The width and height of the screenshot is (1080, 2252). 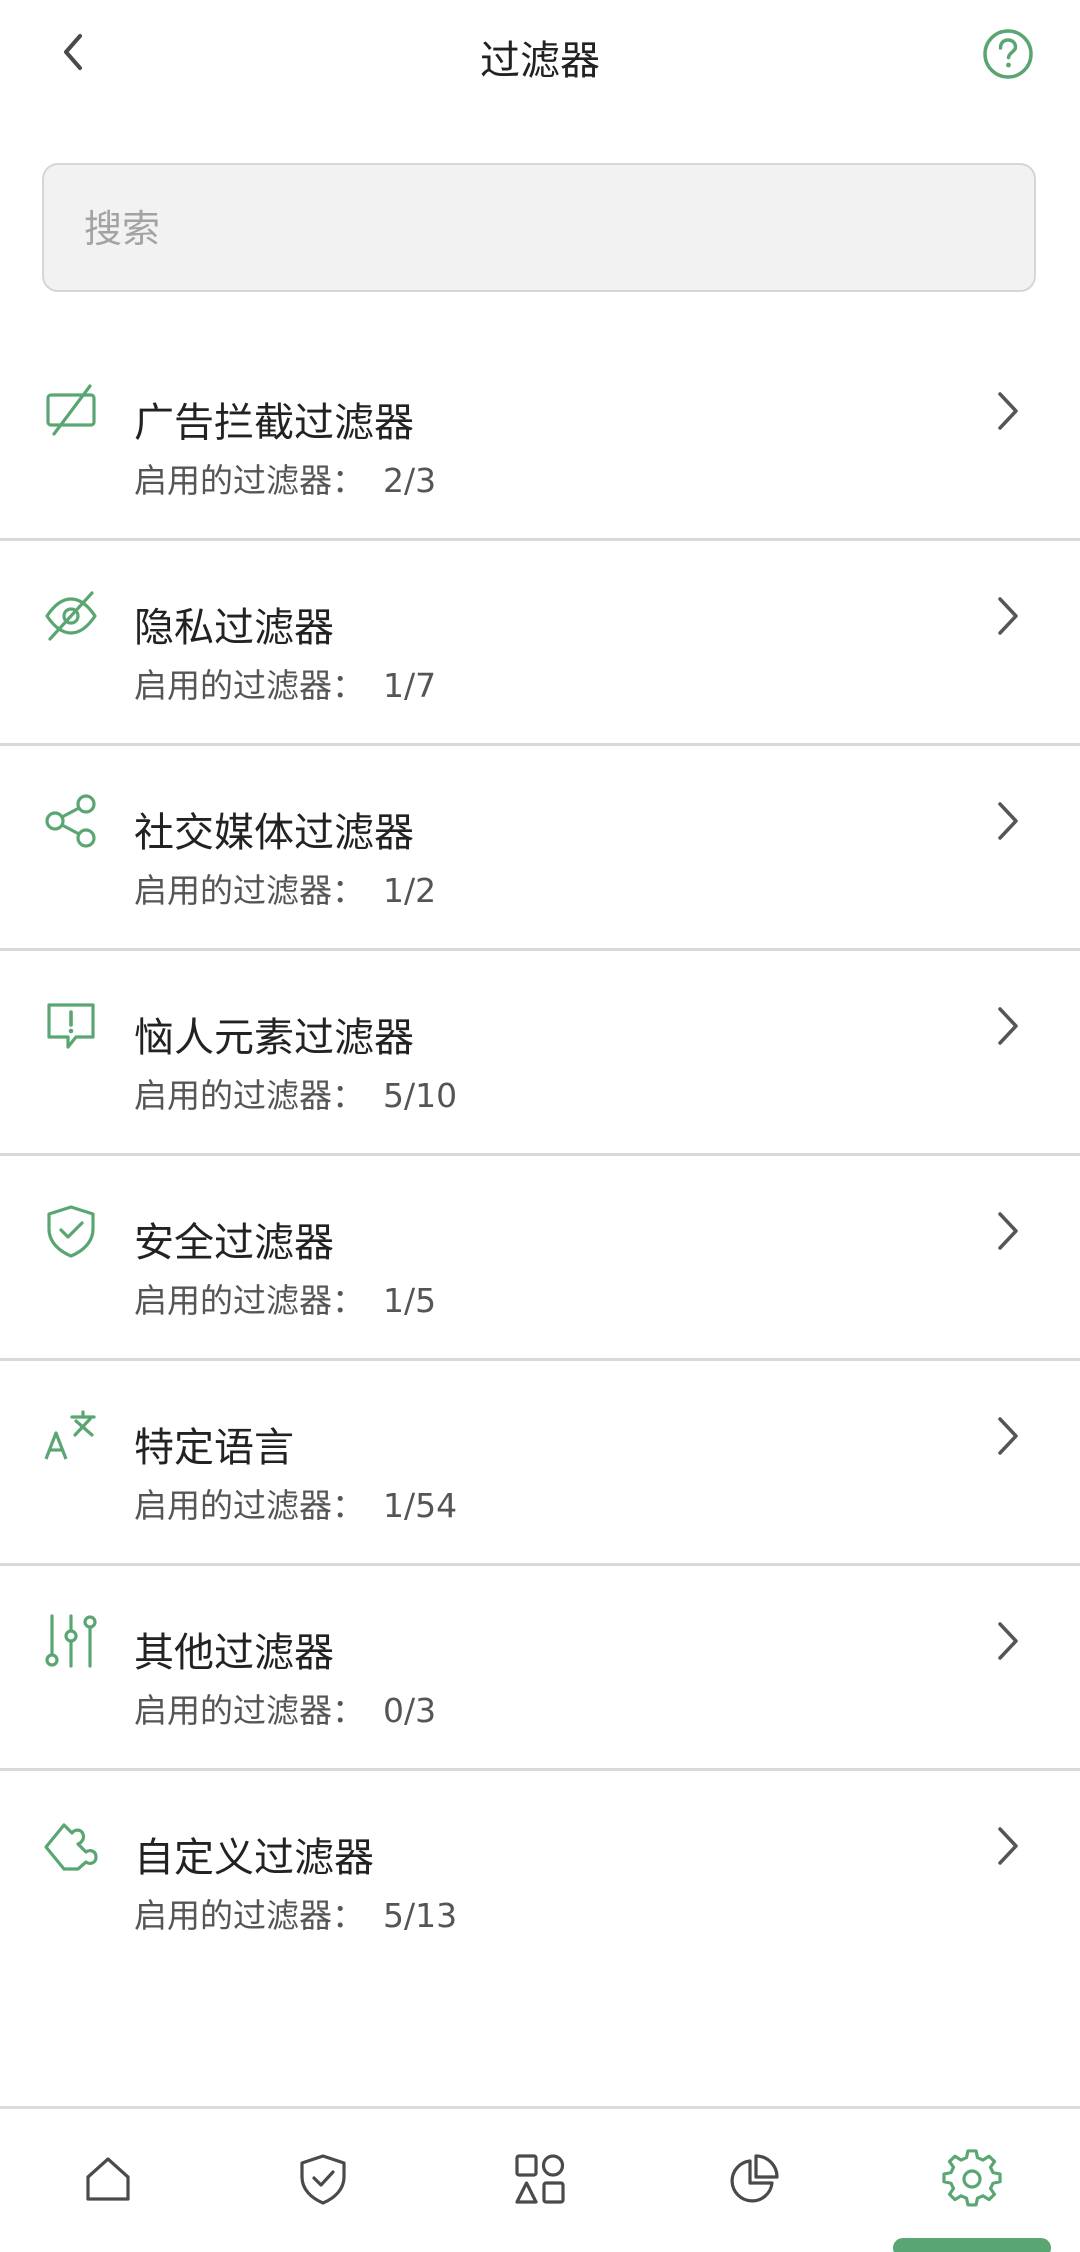 I want to click on list-item-privacy: 隐私过滤器 启用的过滤器： 1/7, so click(x=540, y=643).